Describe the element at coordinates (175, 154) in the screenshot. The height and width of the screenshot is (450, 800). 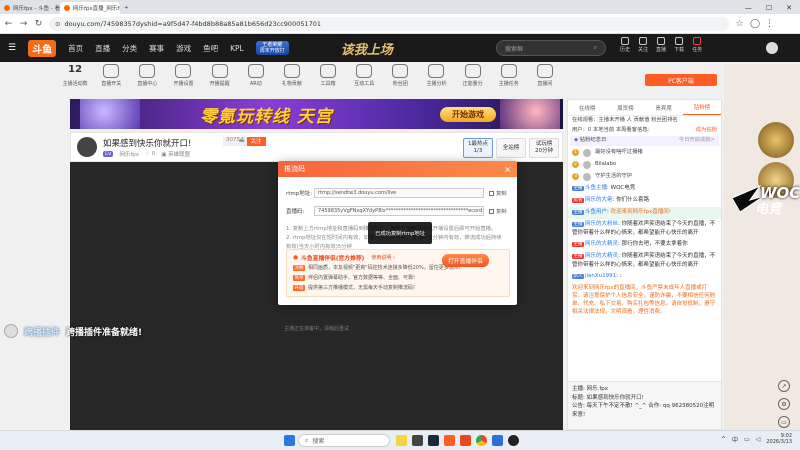
I see `category-name: ▣ 英雄联盟` at that location.